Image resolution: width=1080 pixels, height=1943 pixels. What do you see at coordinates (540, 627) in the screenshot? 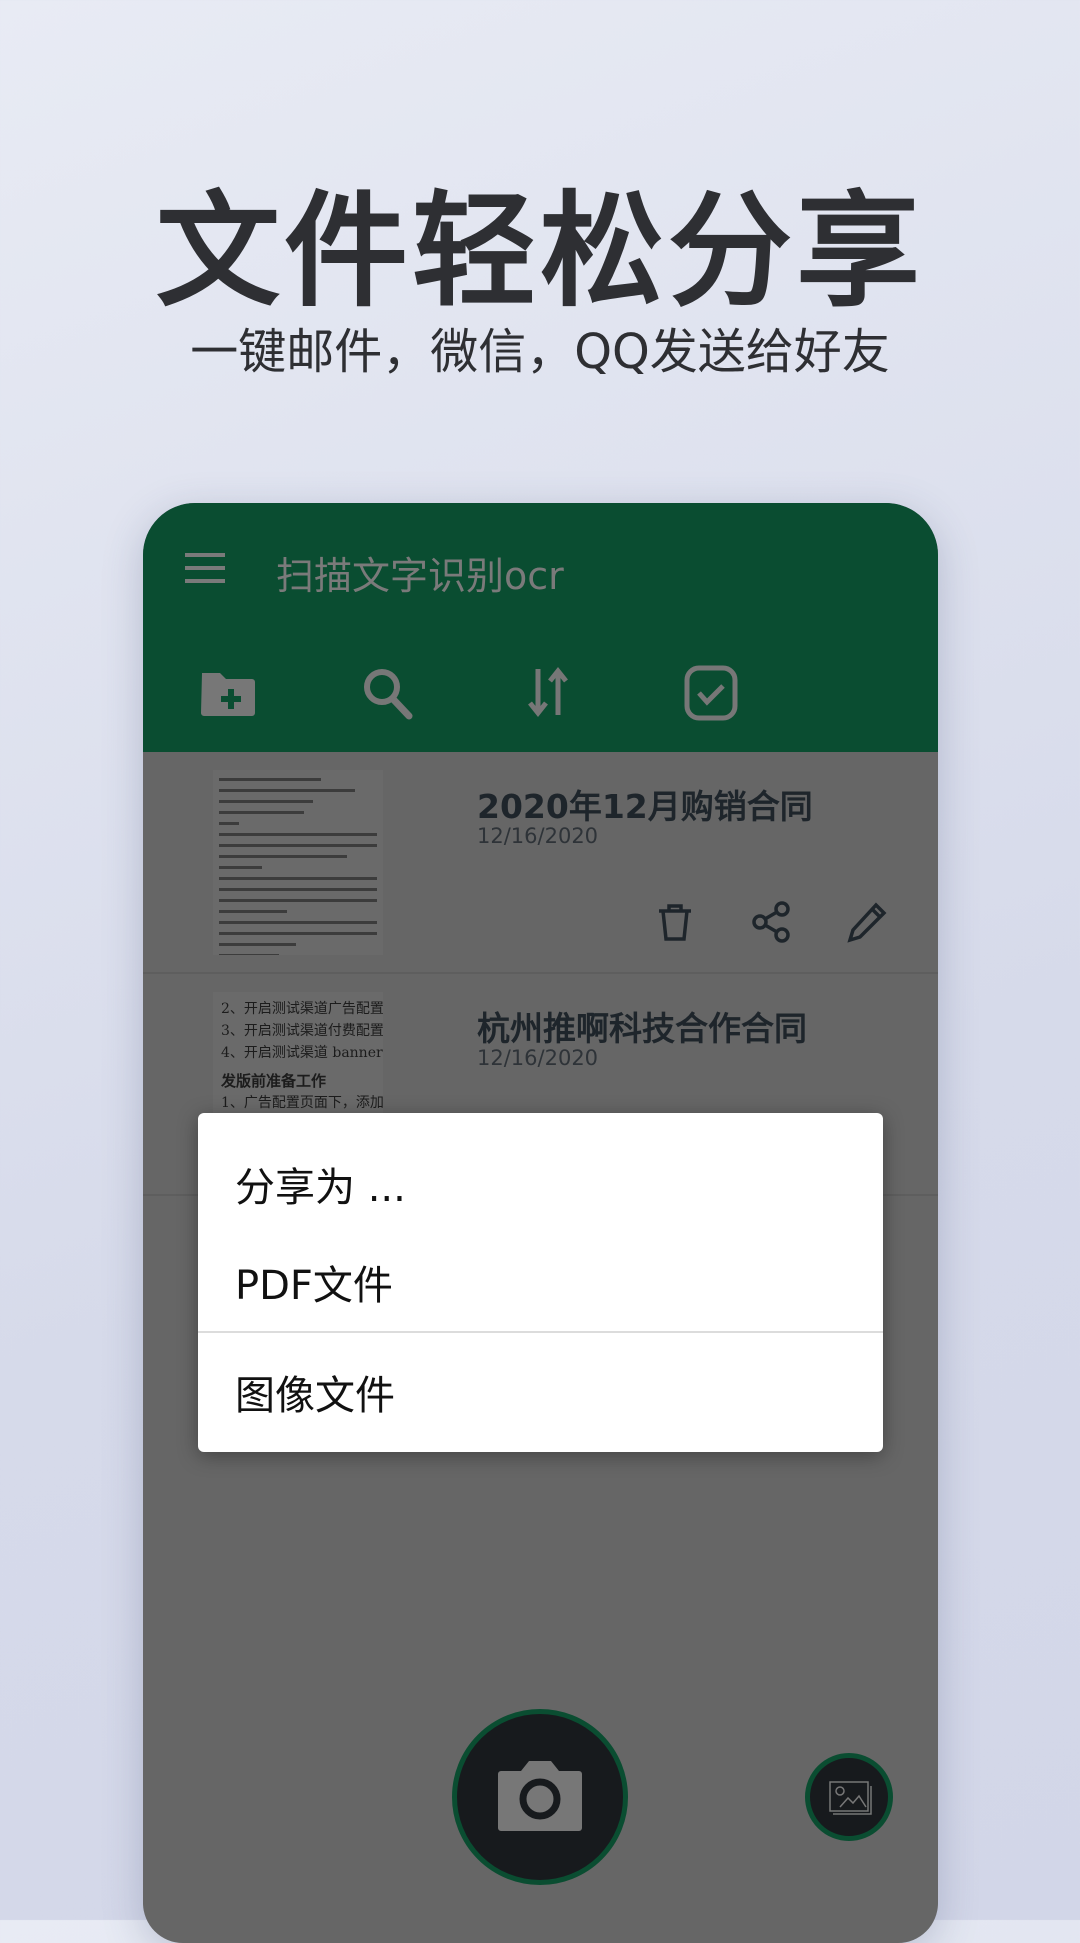
I see `app-bar: 扫描文字识别ocr` at bounding box center [540, 627].